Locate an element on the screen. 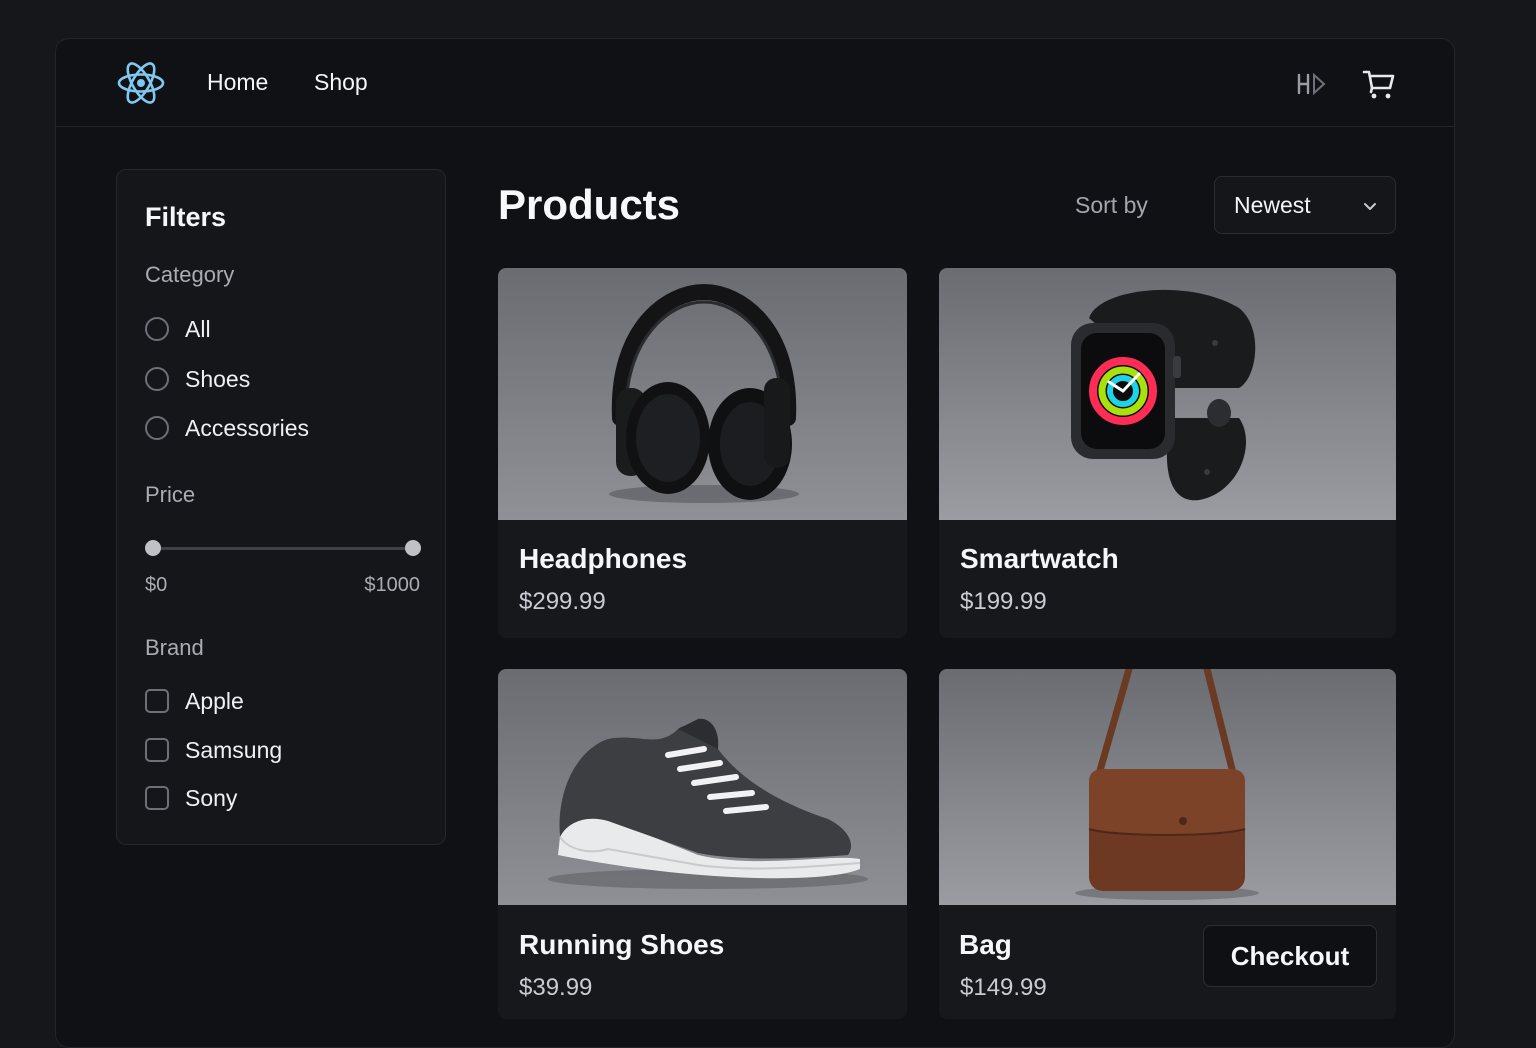 Image resolution: width=1536 pixels, height=1048 pixels. sort-dropdown: Newest is located at coordinates (1305, 205).